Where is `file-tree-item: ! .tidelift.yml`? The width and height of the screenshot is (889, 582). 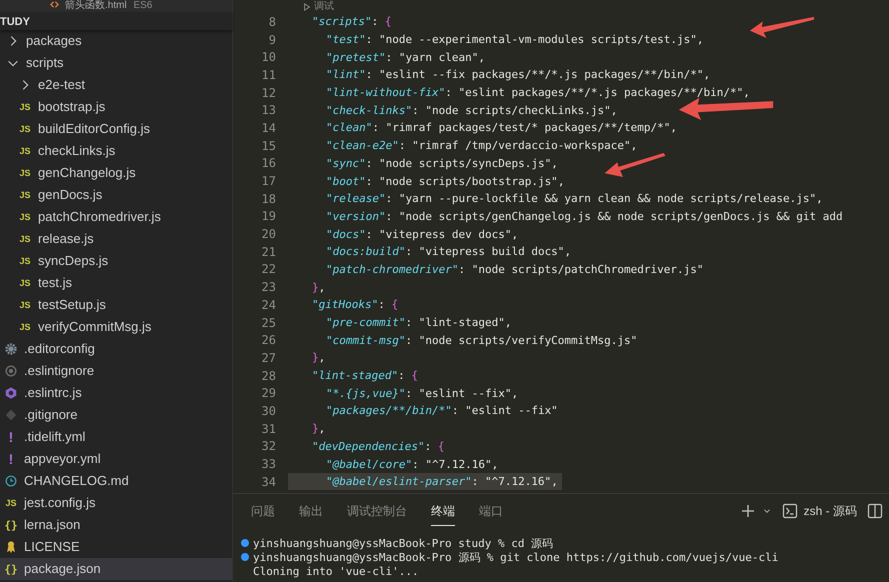
file-tree-item: ! .tidelift.yml is located at coordinates (116, 437).